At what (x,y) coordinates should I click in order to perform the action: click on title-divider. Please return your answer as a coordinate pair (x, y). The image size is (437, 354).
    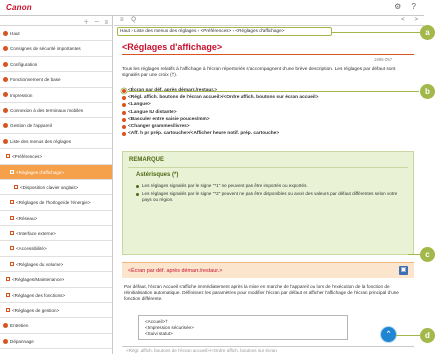
    Looking at the image, I should click on (268, 54).